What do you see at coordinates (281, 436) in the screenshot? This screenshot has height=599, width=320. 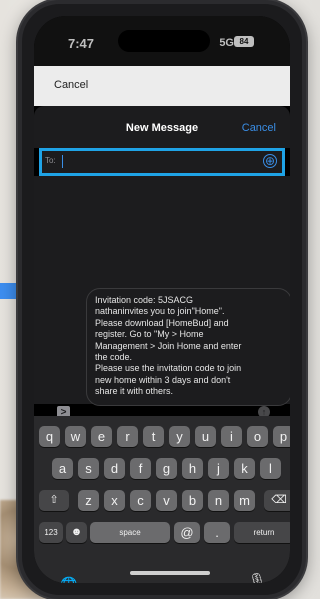 I see `key-p: p` at bounding box center [281, 436].